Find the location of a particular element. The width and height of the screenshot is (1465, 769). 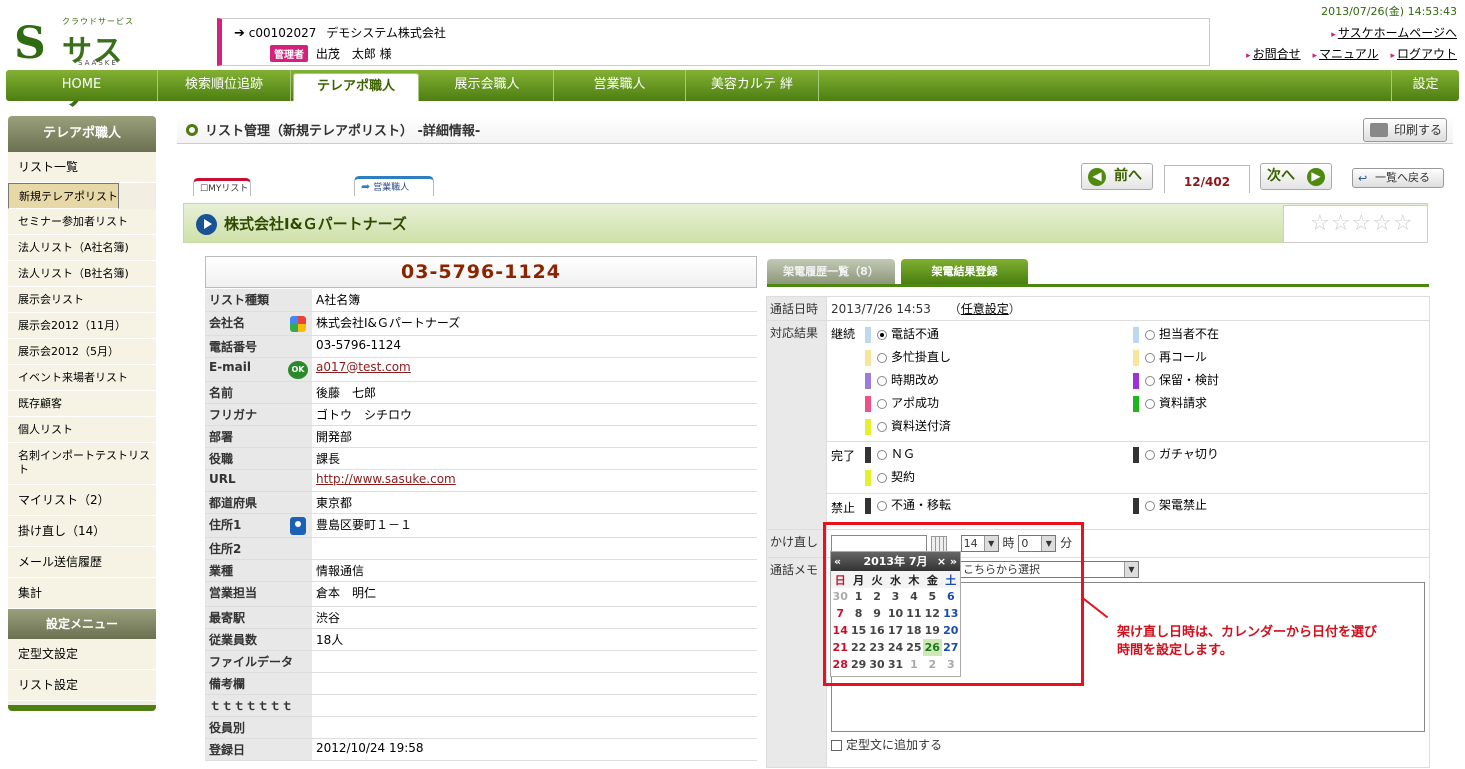

annotation-line-2: 時間を設定します。 is located at coordinates (1175, 650).